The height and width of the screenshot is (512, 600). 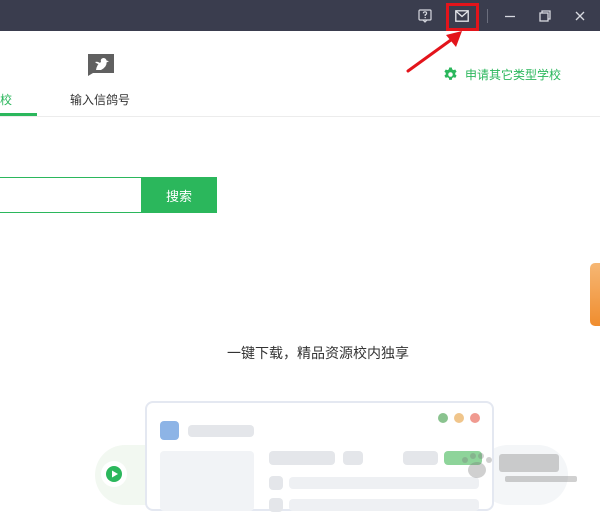 What do you see at coordinates (510, 15) in the screenshot?
I see `minimize-icon` at bounding box center [510, 15].